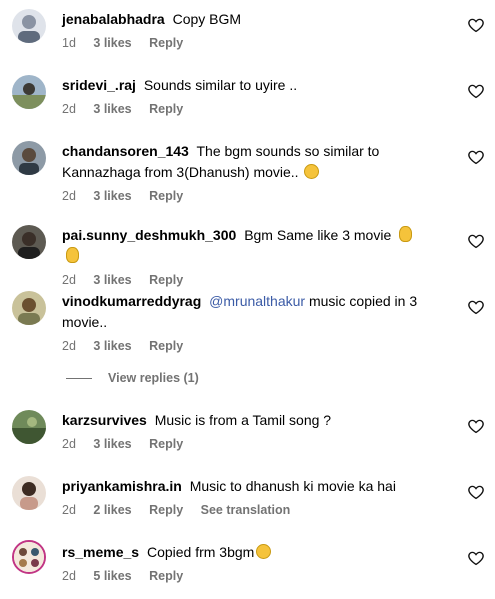 The image size is (495, 599). Describe the element at coordinates (131, 301) in the screenshot. I see `comment-username: vinodkumarreddyrag` at that location.